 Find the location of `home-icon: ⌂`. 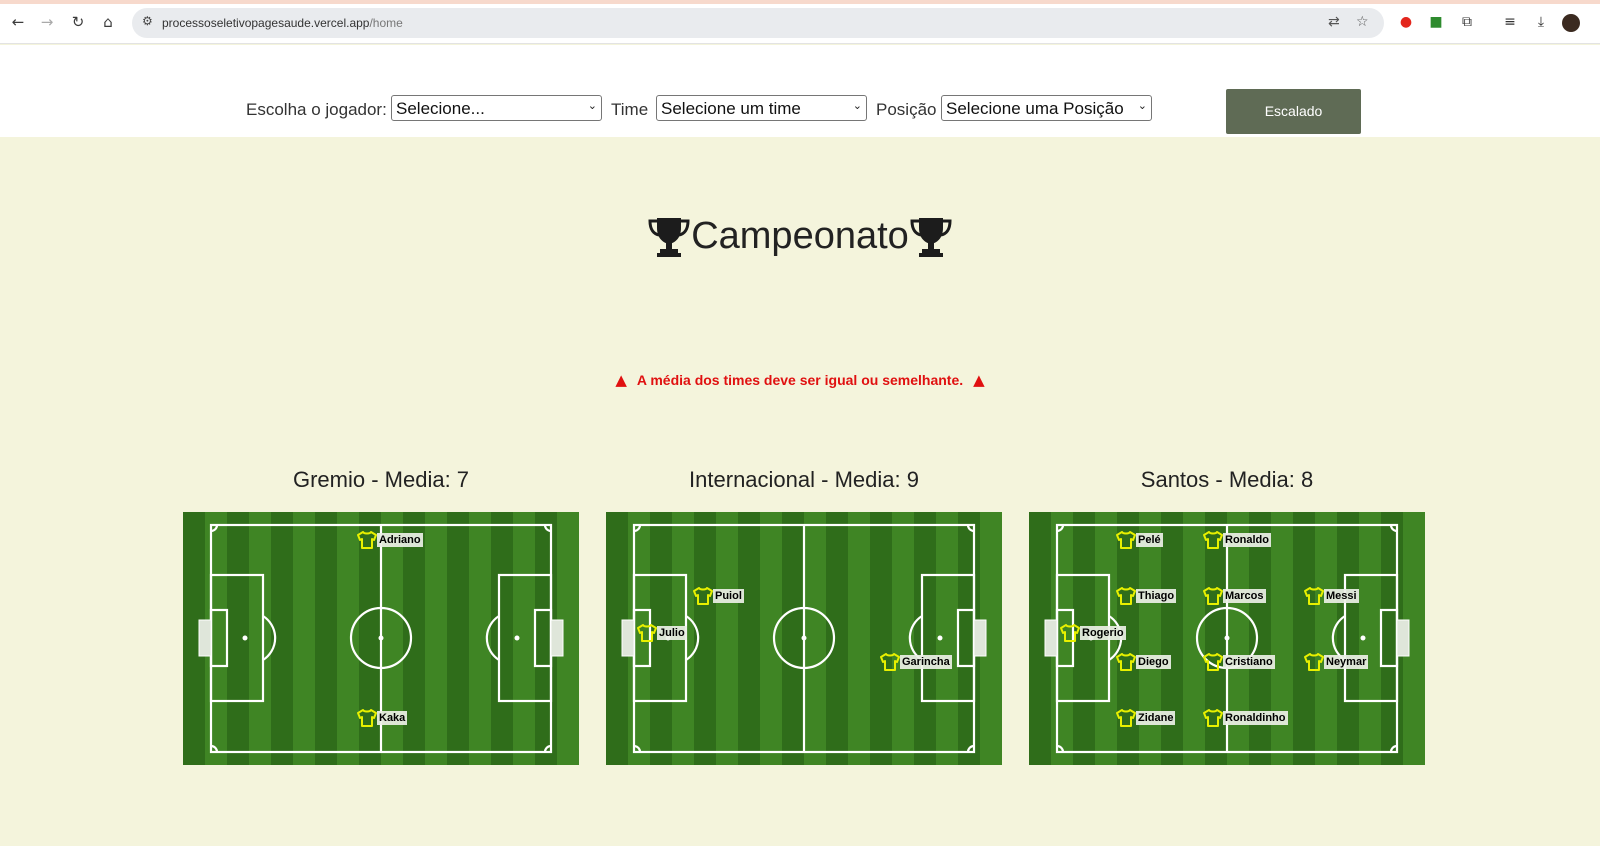

home-icon: ⌂ is located at coordinates (108, 22).